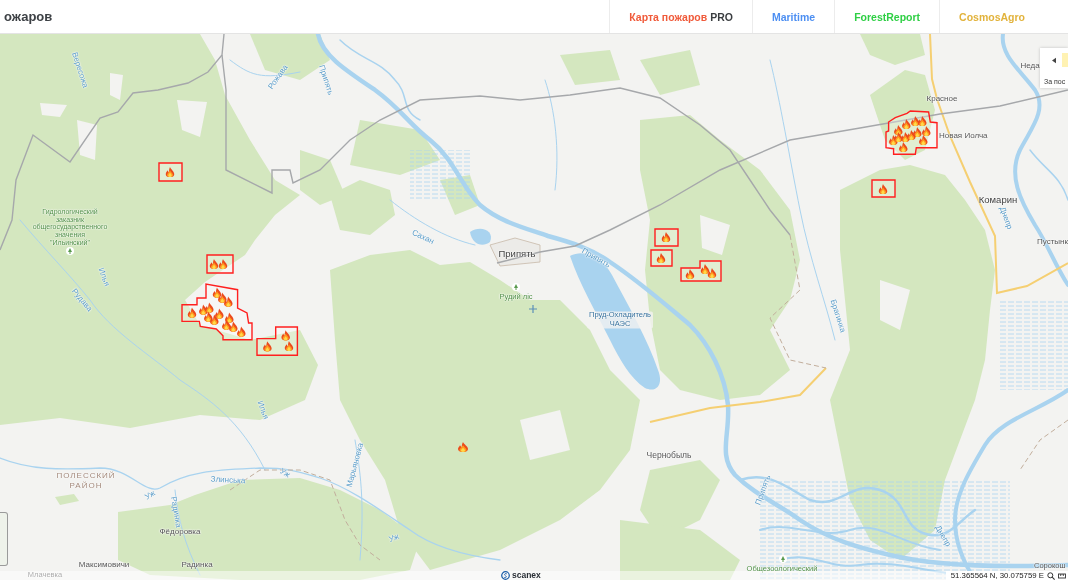  Describe the element at coordinates (197, 565) in the screenshot. I see `place-label: Радинка` at that location.